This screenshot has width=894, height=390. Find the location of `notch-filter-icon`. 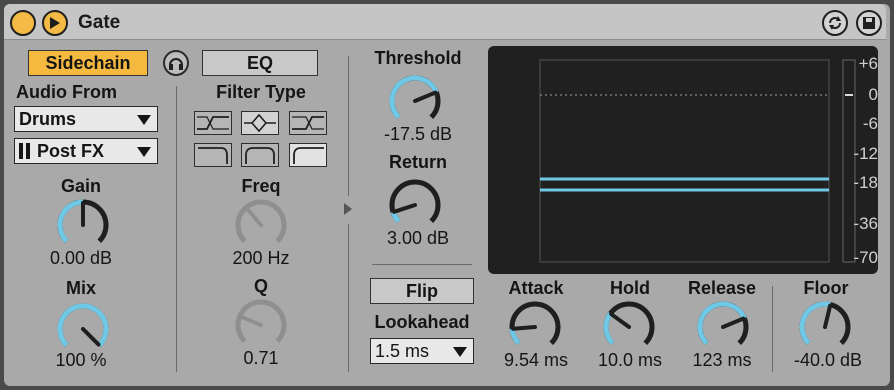

notch-filter-icon is located at coordinates (308, 123).